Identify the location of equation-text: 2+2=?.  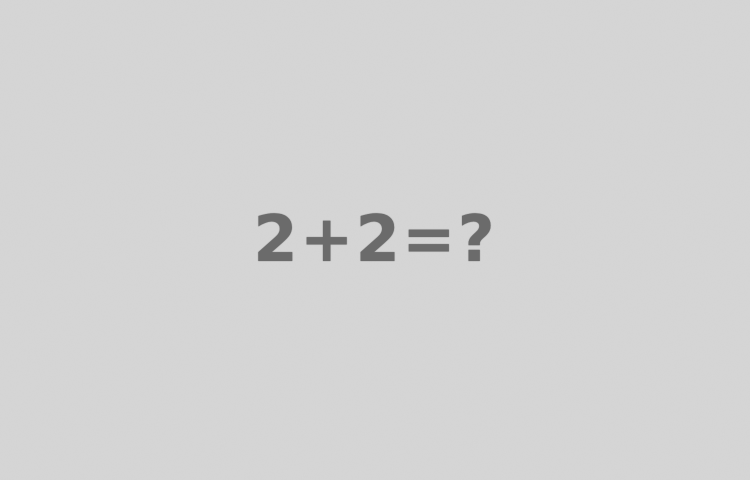
(375, 240).